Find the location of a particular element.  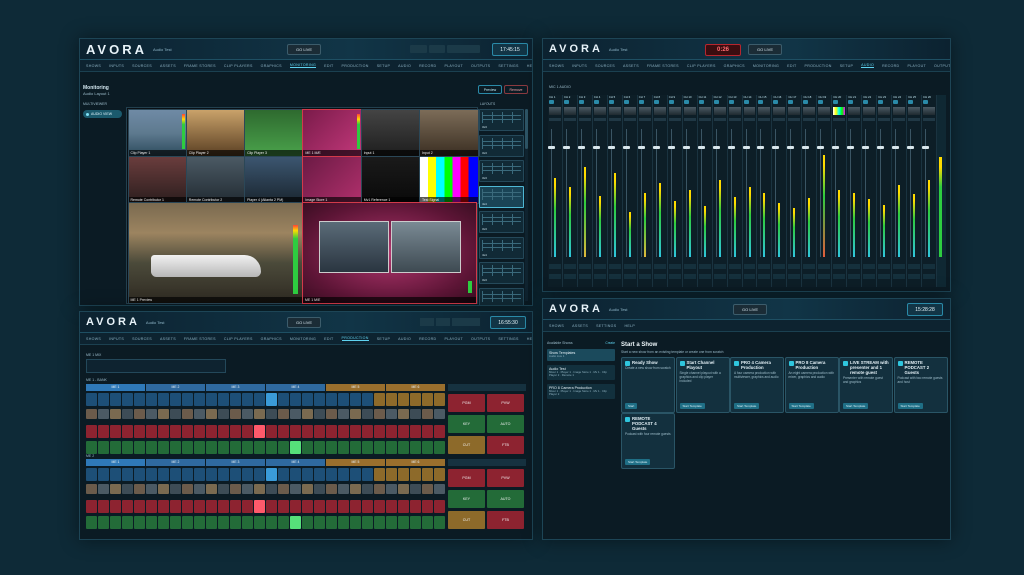

multiview-tile: Input 2 is located at coordinates (449, 132).